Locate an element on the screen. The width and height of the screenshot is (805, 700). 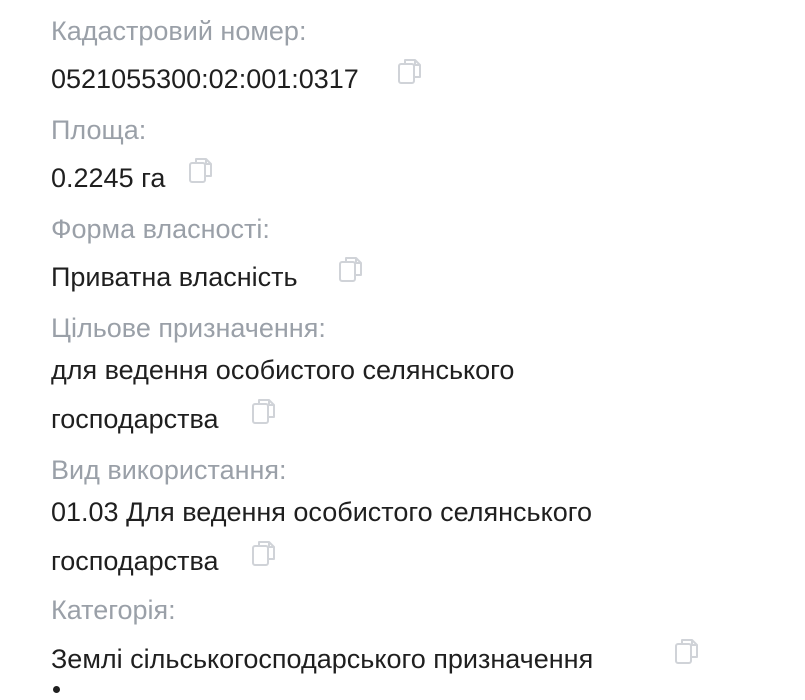
area-label: Площа: is located at coordinates (99, 130).